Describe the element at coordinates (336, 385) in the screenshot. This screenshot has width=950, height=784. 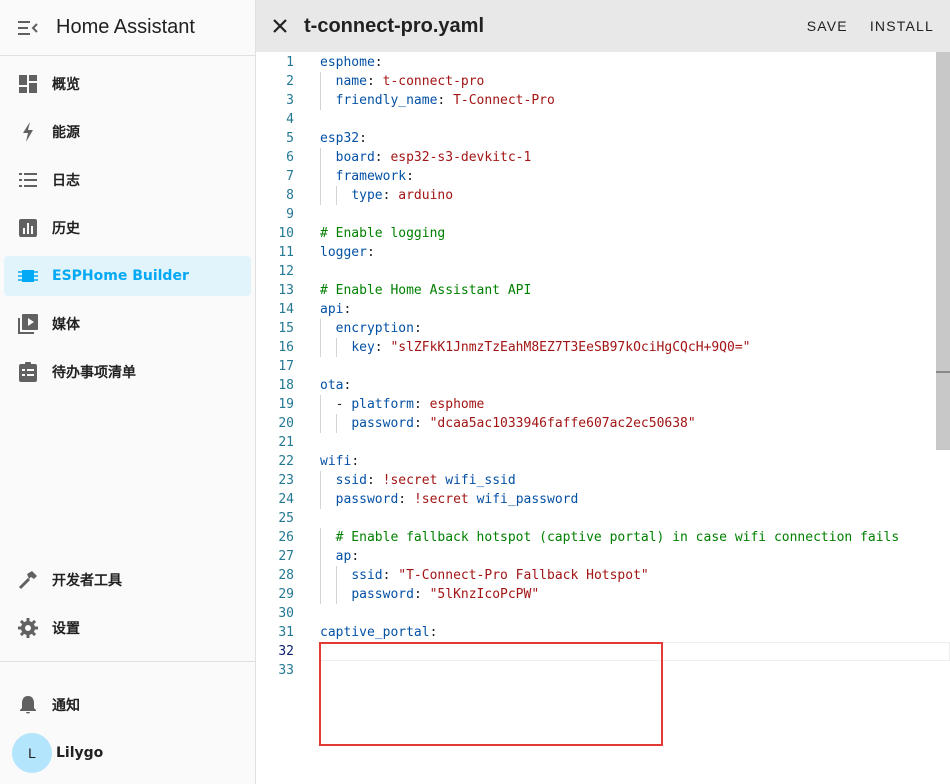
I see `code-text: ota:` at that location.